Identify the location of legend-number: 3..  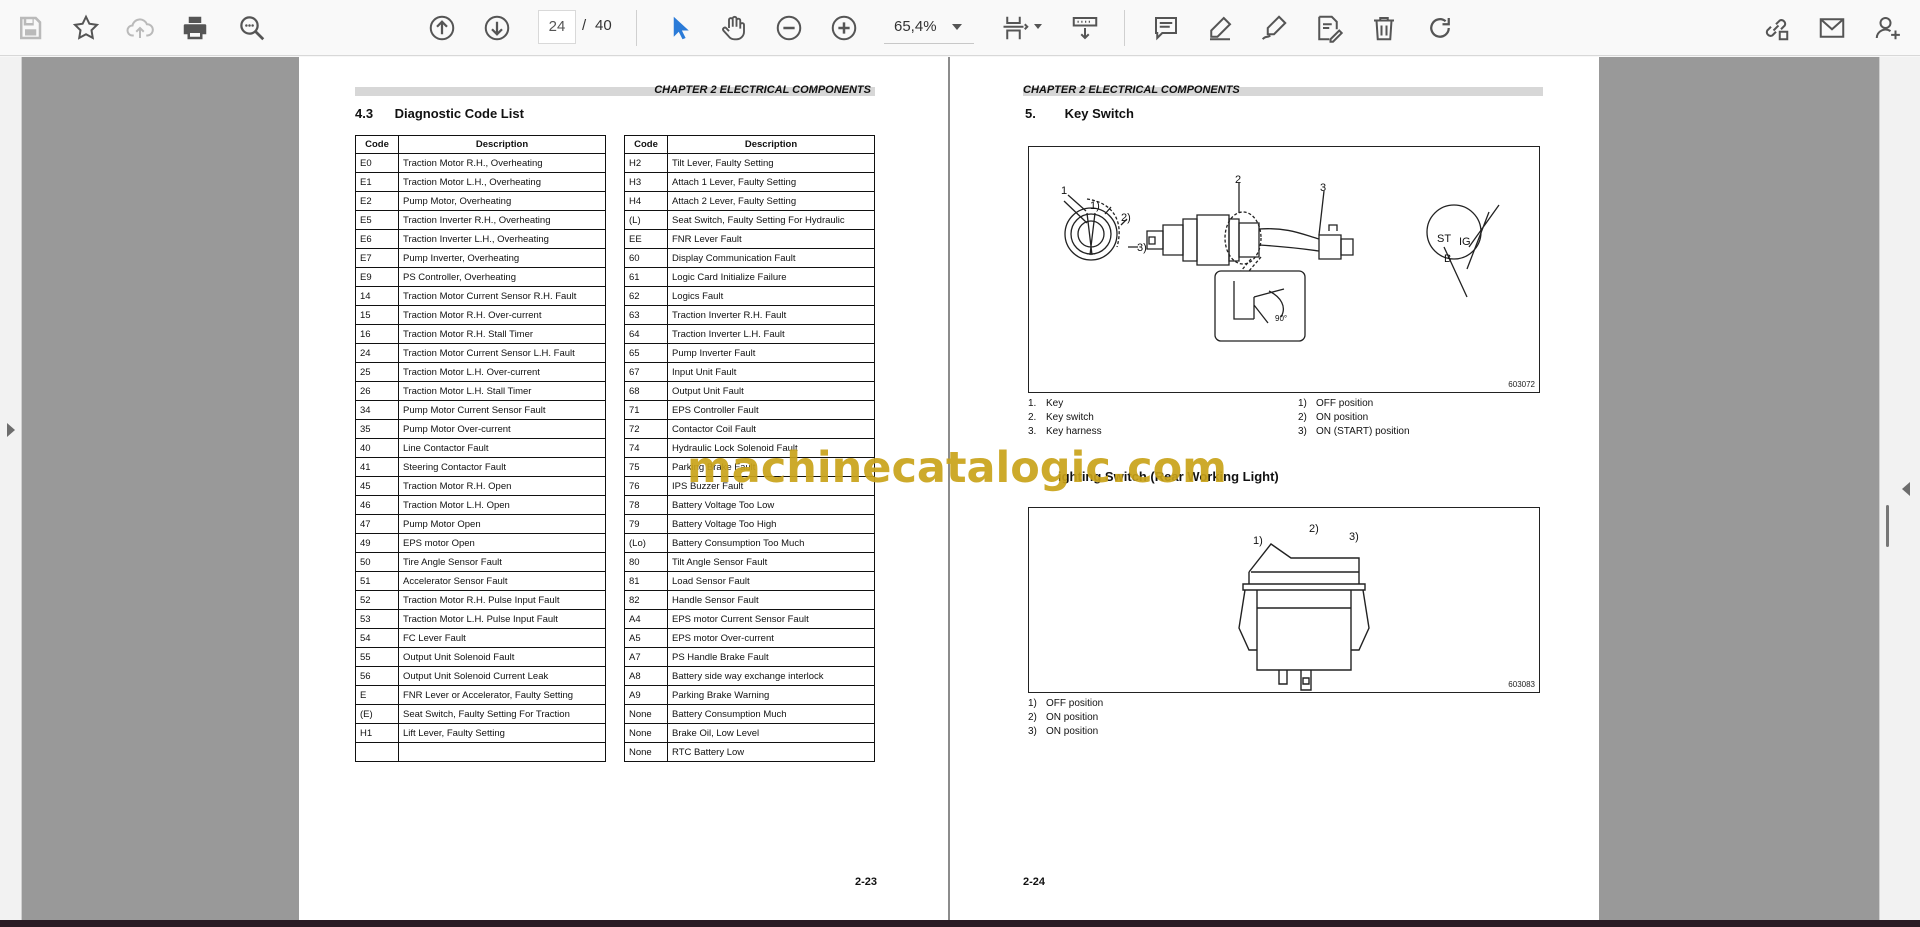
(1032, 431).